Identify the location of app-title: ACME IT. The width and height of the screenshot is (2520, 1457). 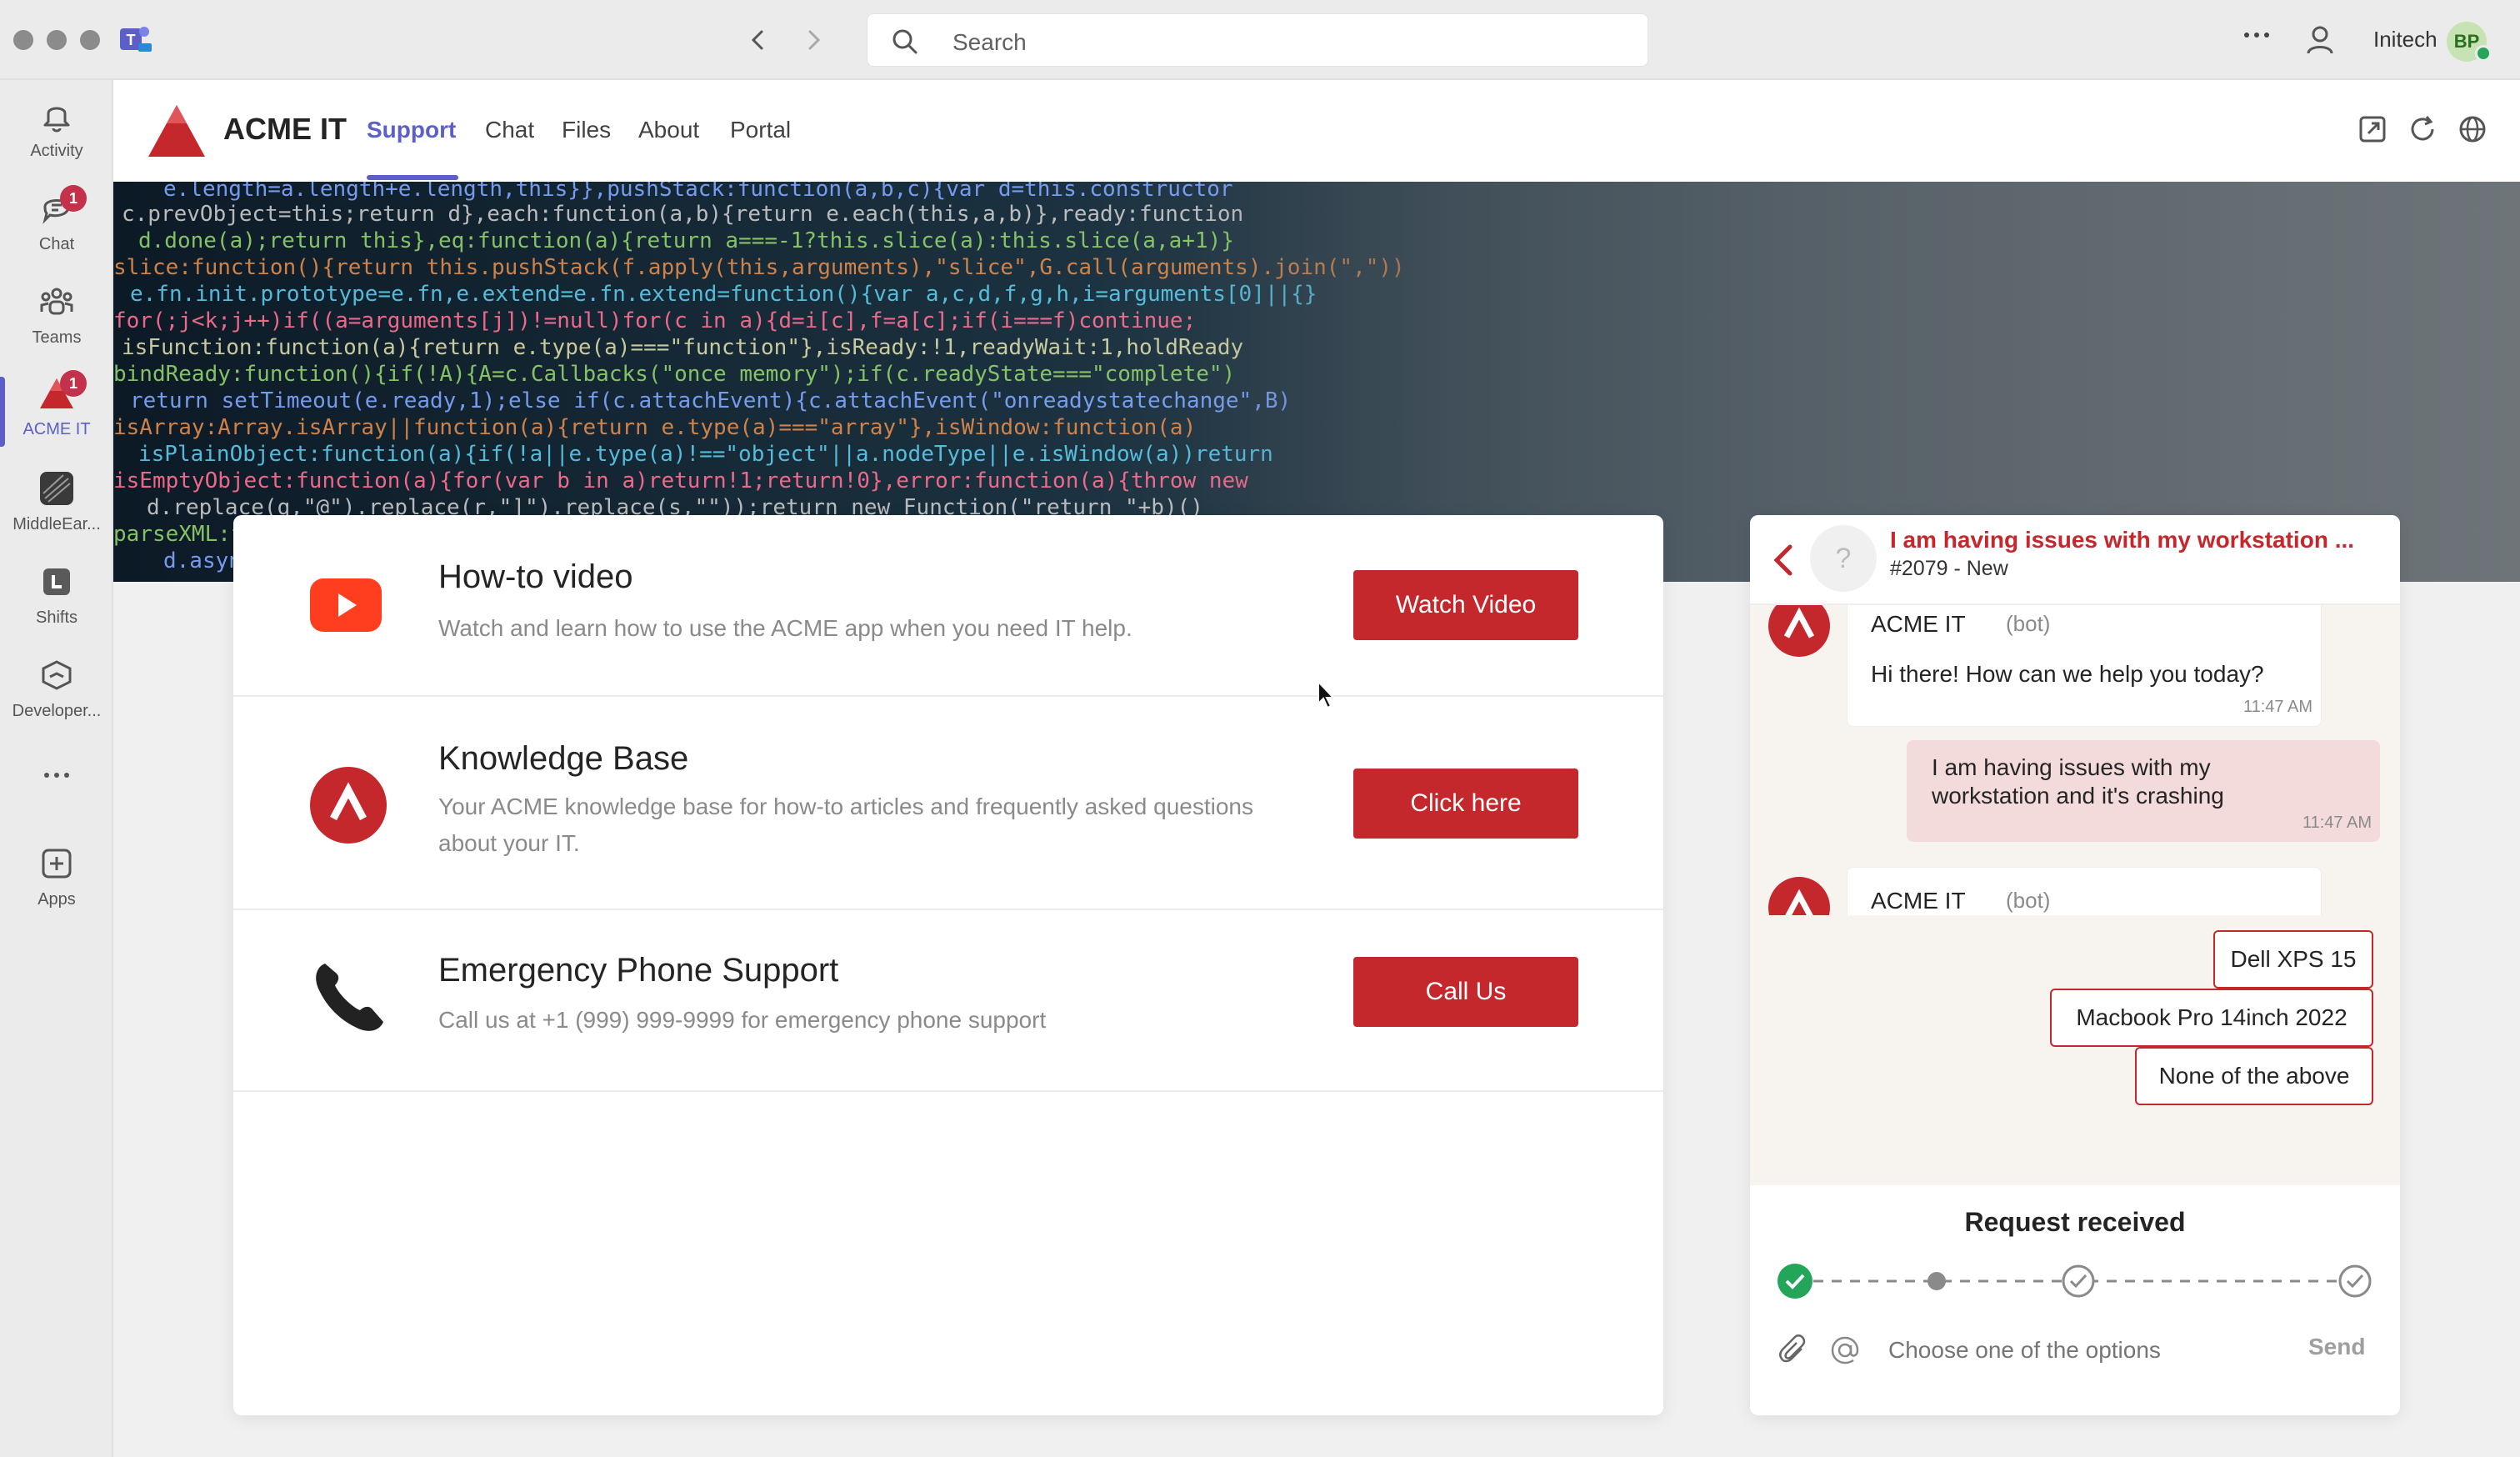
(285, 129).